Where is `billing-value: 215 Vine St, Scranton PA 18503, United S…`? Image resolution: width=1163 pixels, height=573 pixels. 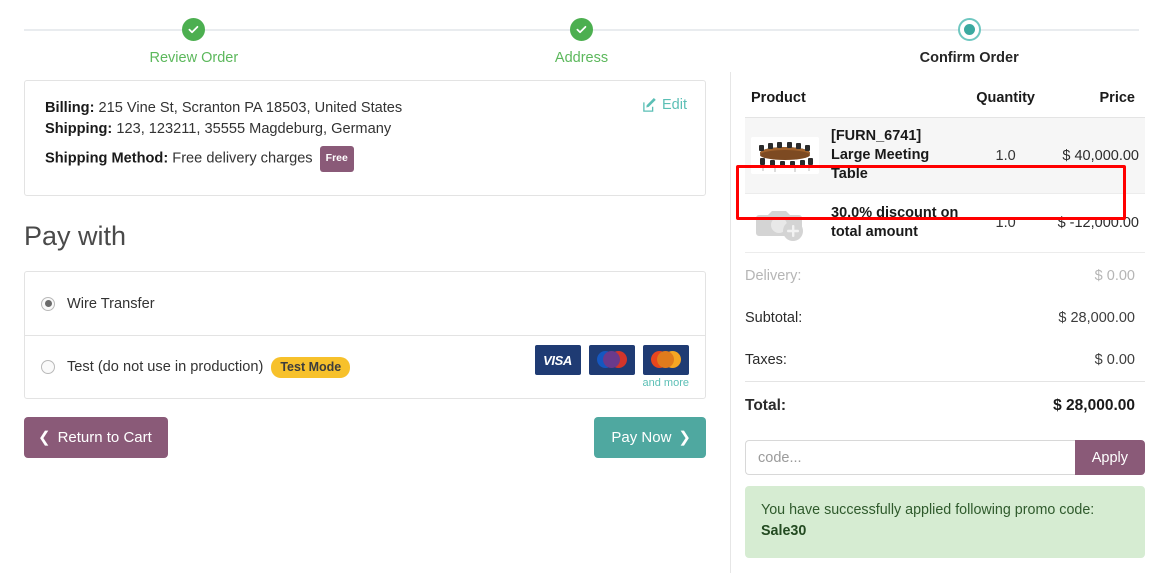 billing-value: 215 Vine St, Scranton PA 18503, United S… is located at coordinates (250, 108).